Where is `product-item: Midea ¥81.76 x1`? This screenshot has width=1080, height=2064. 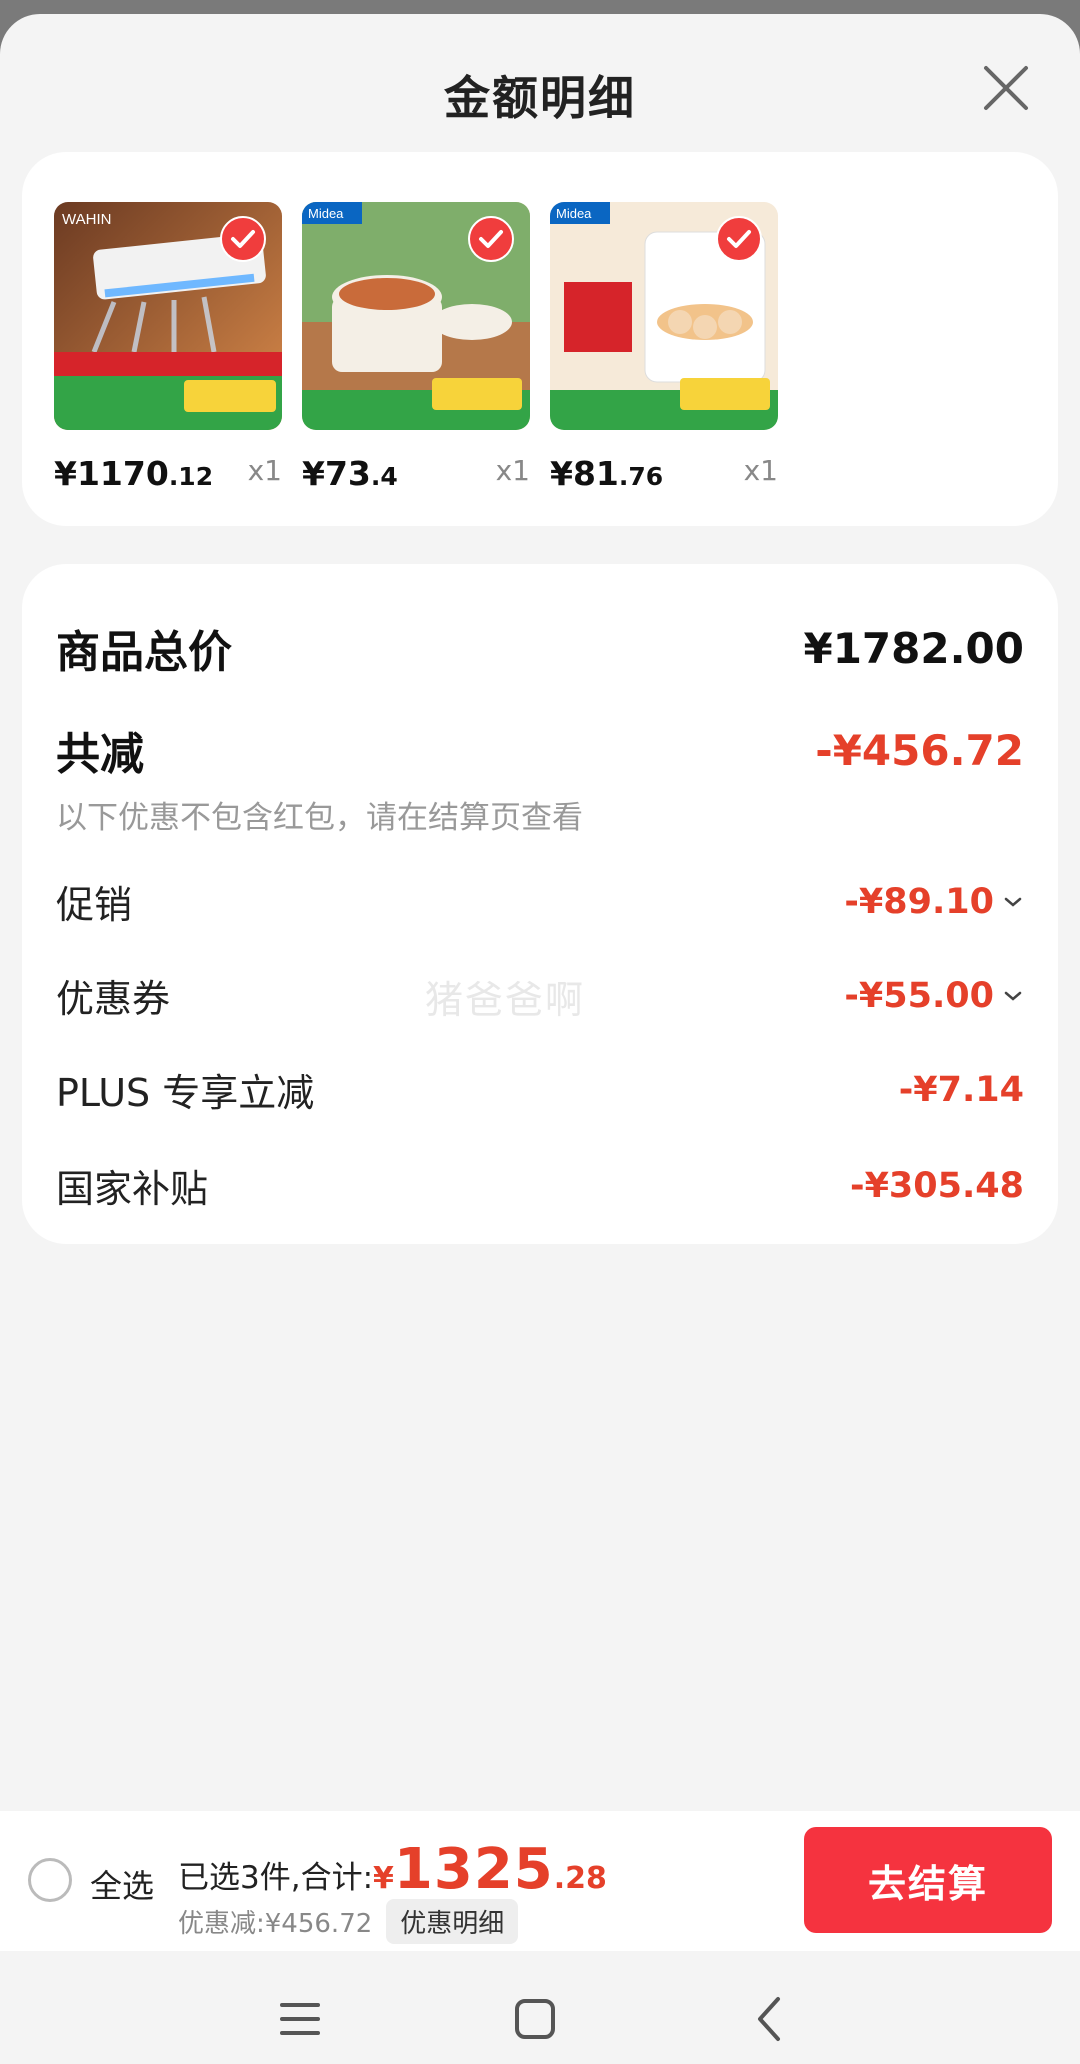
product-item: Midea ¥81.76 x1 is located at coordinates (664, 347).